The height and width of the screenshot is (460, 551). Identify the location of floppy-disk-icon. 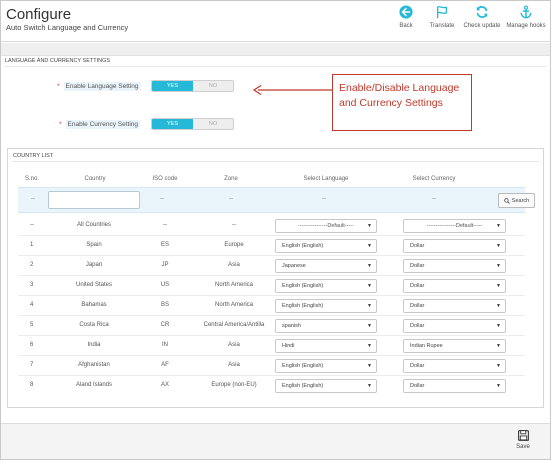
(523, 435).